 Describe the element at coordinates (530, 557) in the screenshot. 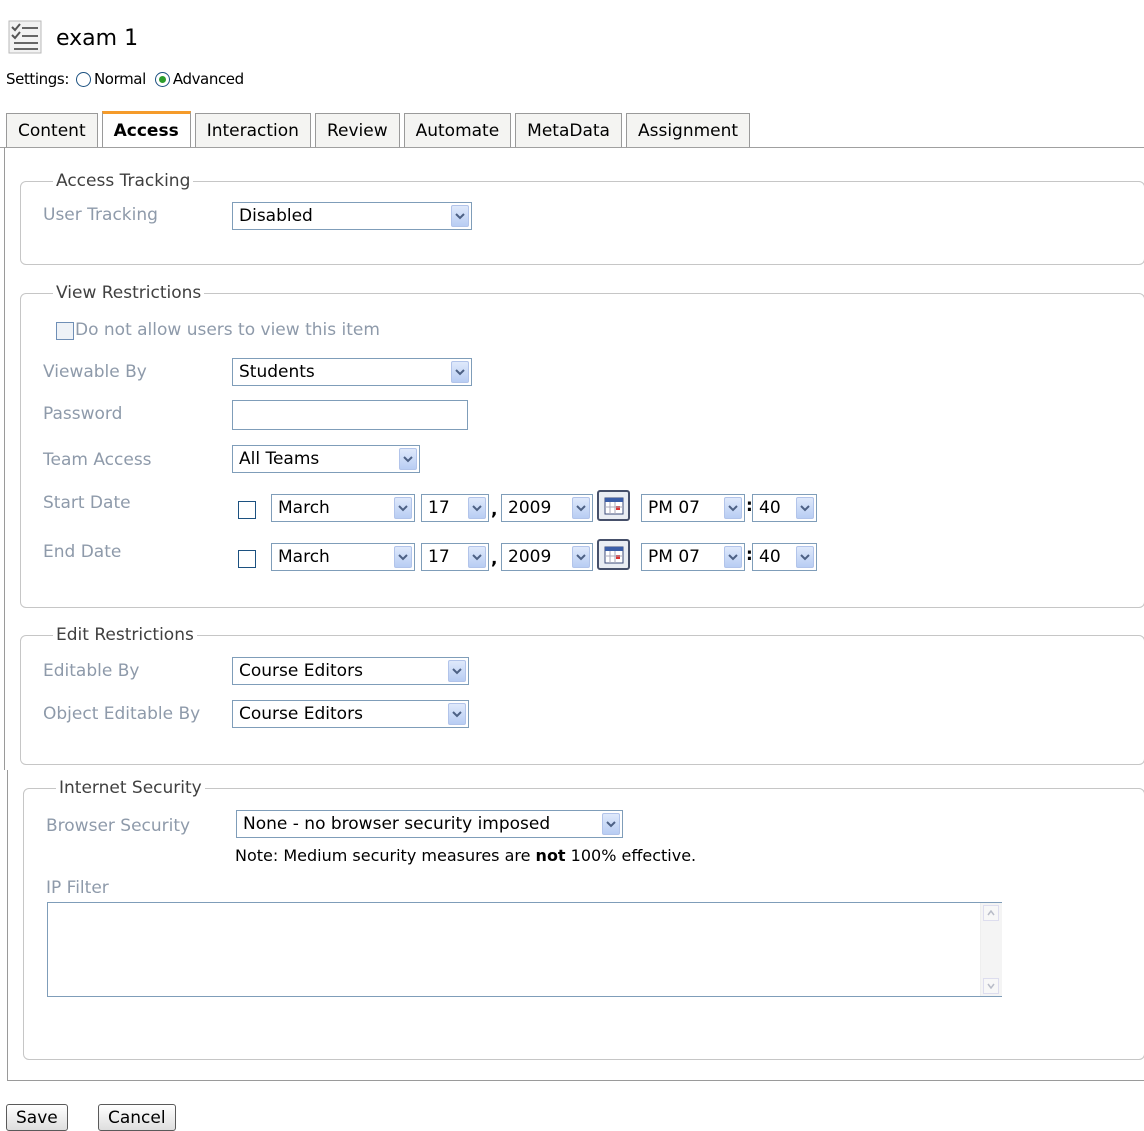

I see `end-year-value: 2009` at that location.